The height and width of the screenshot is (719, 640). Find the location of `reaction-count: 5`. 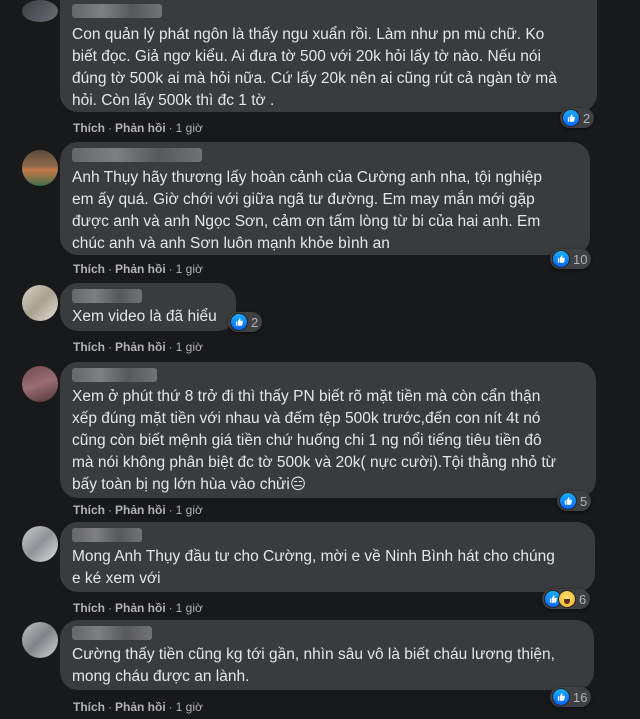

reaction-count: 5 is located at coordinates (574, 501).